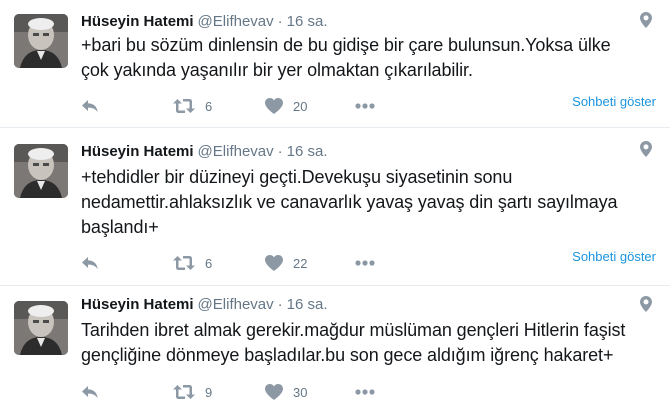 The image size is (670, 413). Describe the element at coordinates (286, 392) in the screenshot. I see `like-button: 30` at that location.